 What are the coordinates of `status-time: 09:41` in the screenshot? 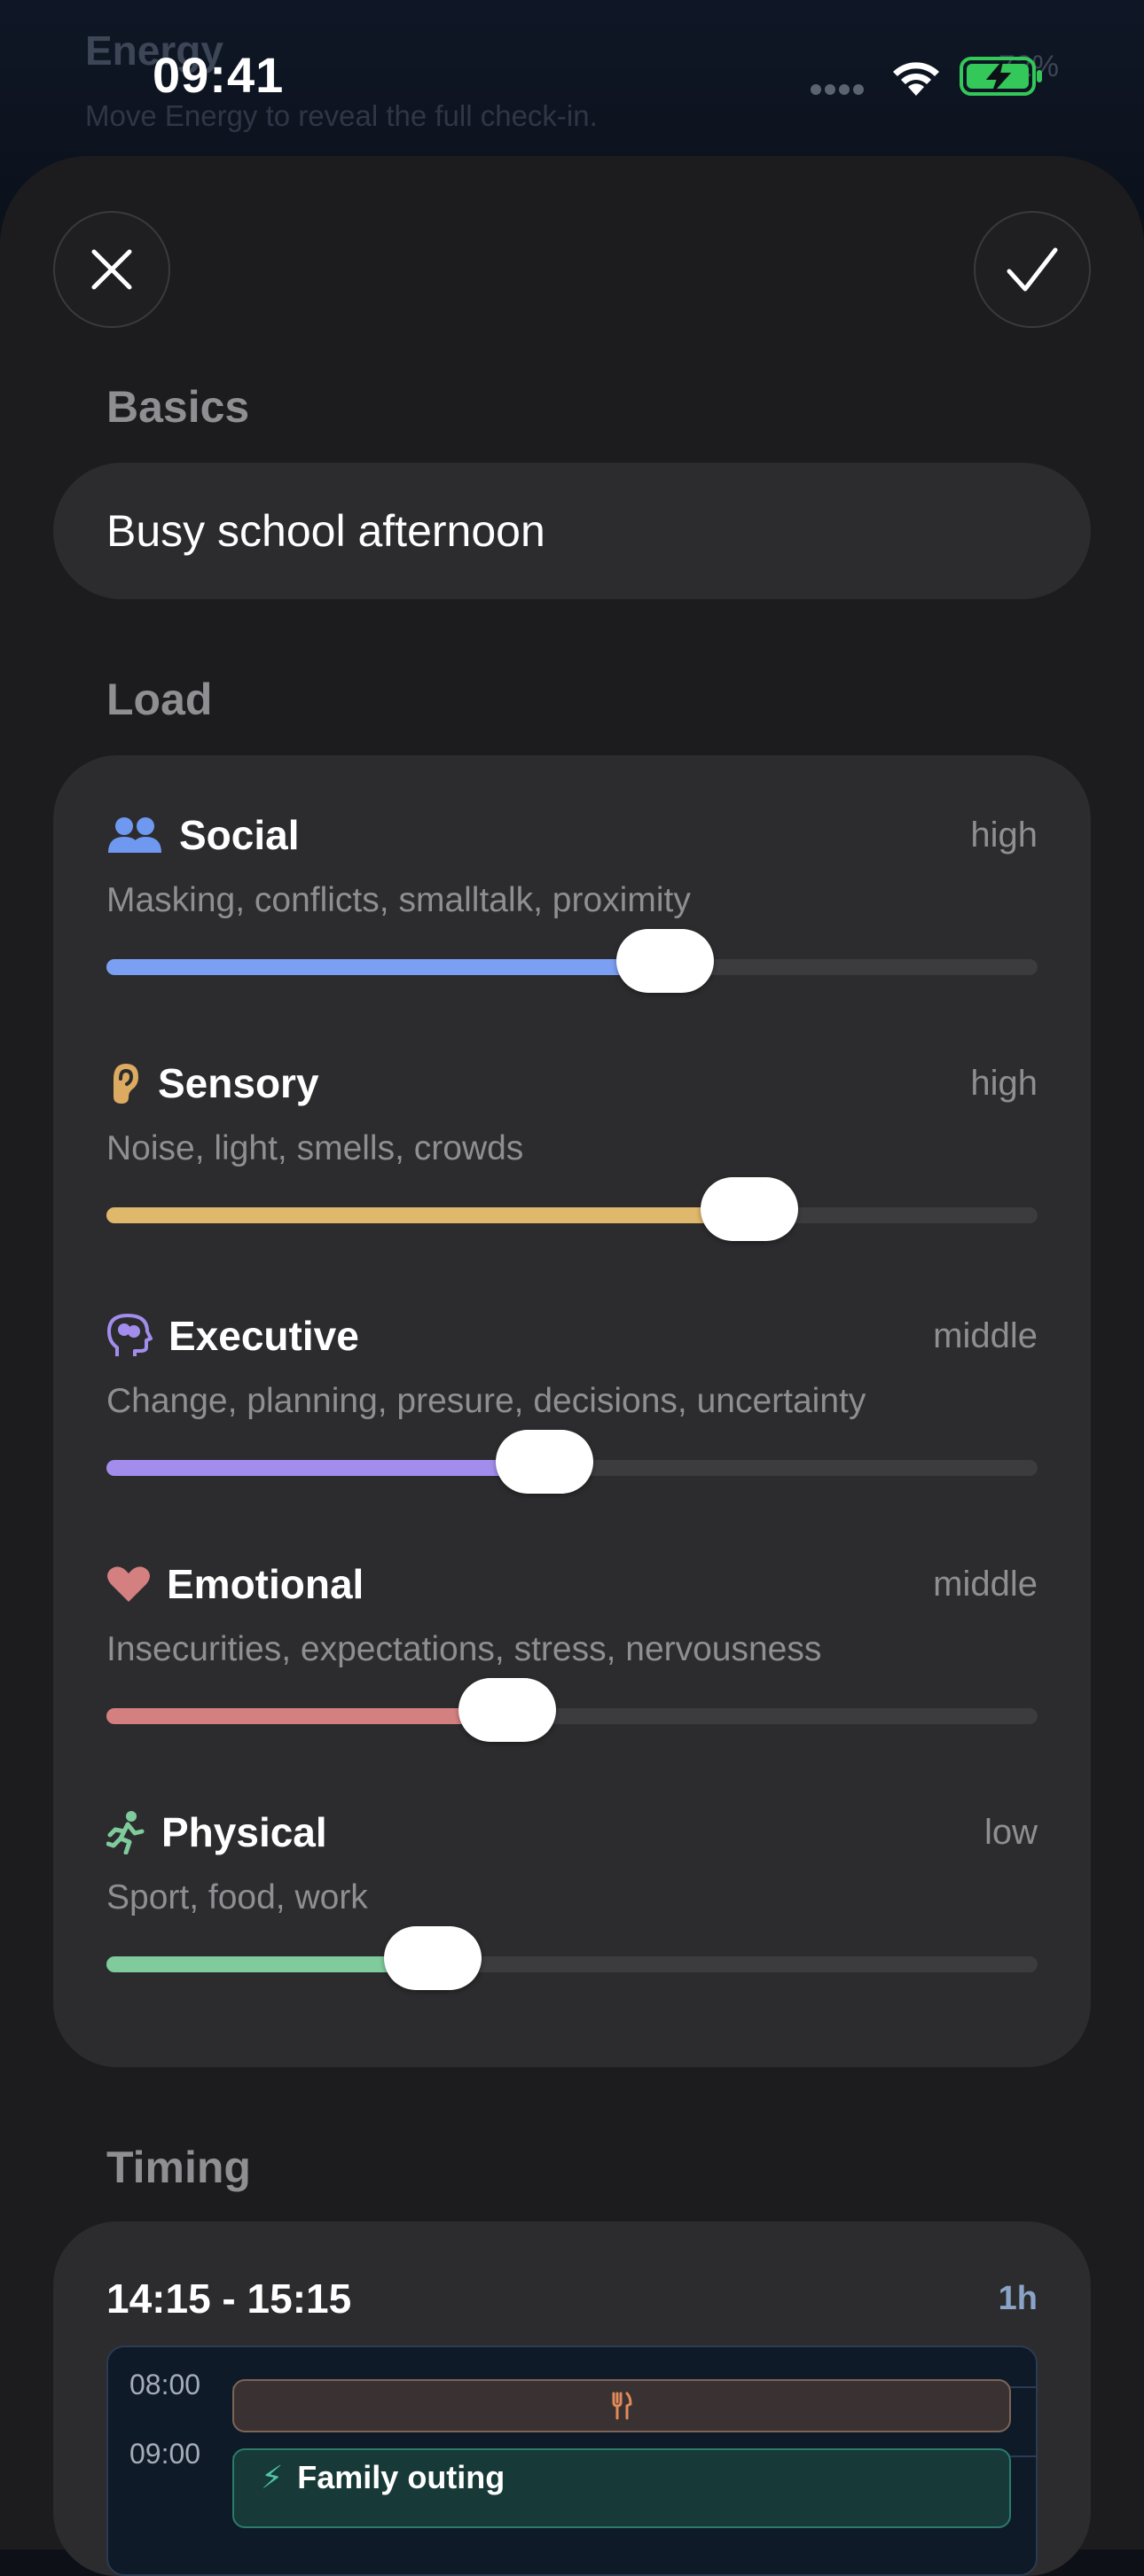 It's located at (219, 75).